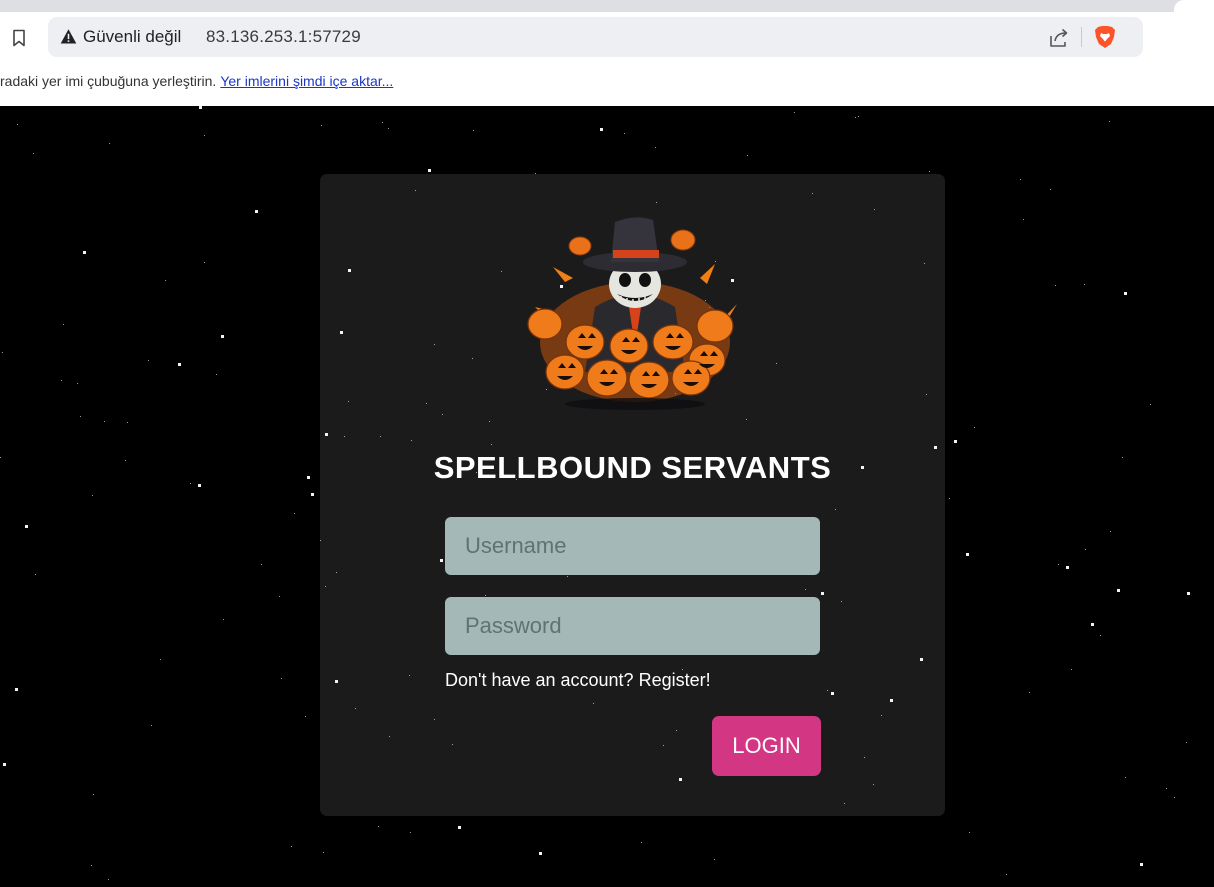  What do you see at coordinates (1105, 37) in the screenshot?
I see `brave-lion-icon` at bounding box center [1105, 37].